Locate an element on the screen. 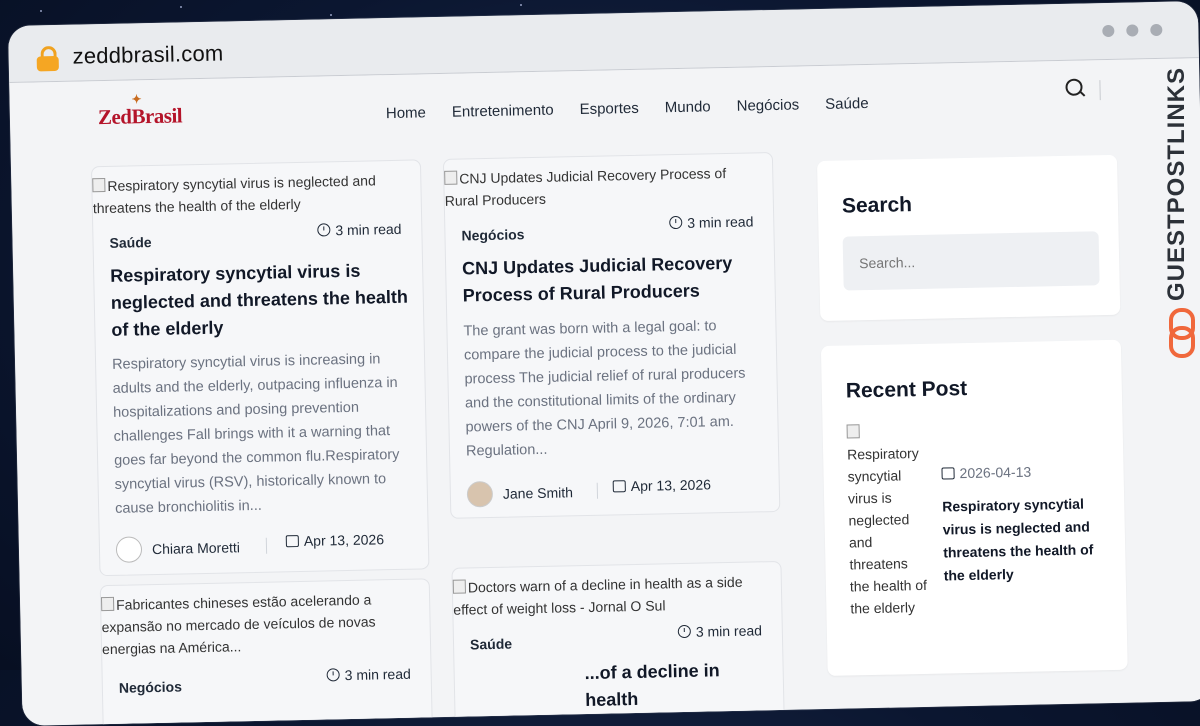  site-logo: ✦ ZedBrasil is located at coordinates (140, 111).